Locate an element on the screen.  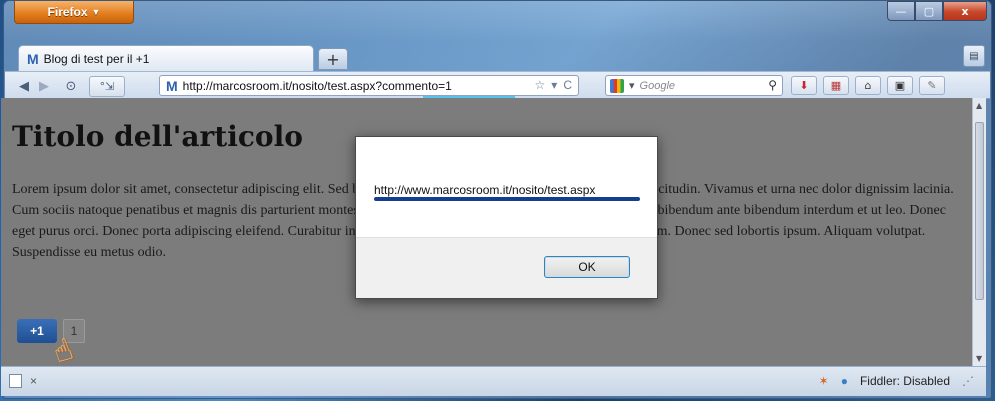
minimize-button: — is located at coordinates (901, 11).